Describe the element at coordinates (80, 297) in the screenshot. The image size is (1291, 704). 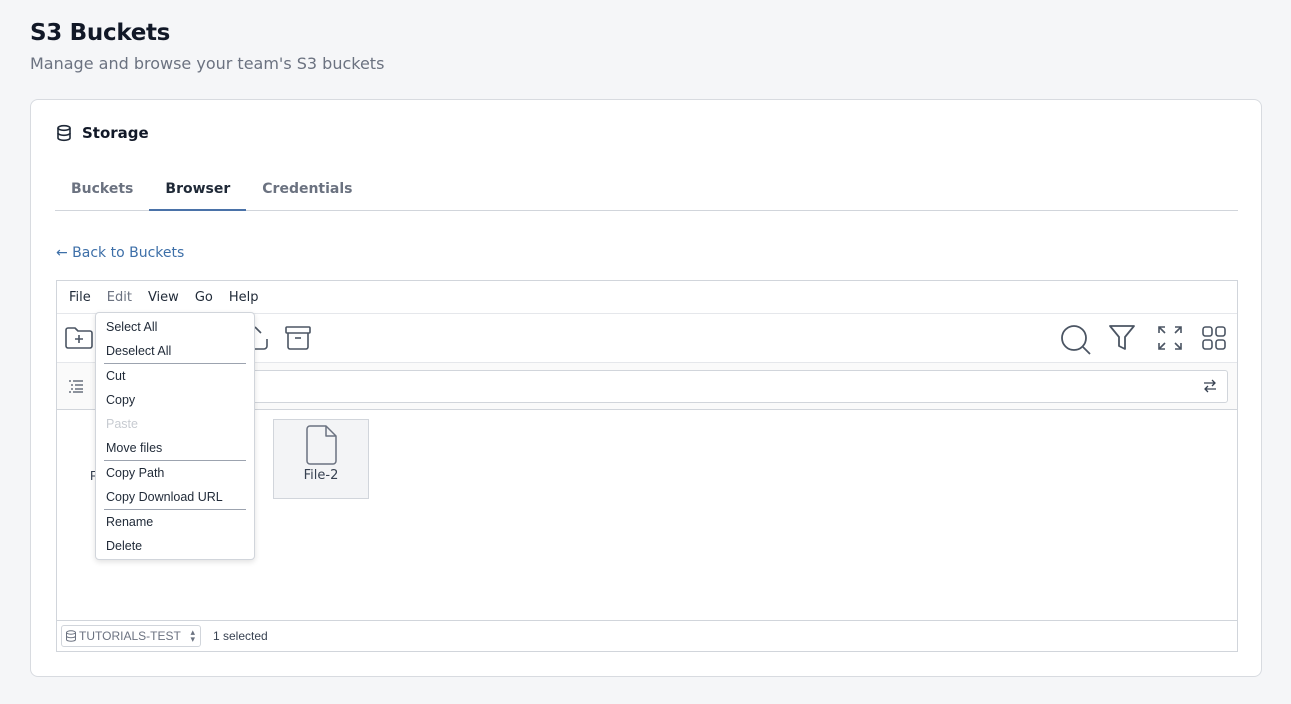
I see `menu-file: File` at that location.